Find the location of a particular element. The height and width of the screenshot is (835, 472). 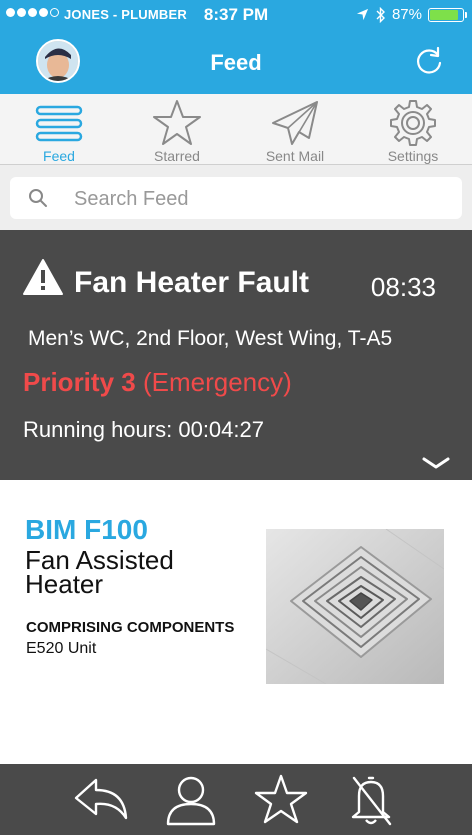

reply-icon is located at coordinates (101, 800).